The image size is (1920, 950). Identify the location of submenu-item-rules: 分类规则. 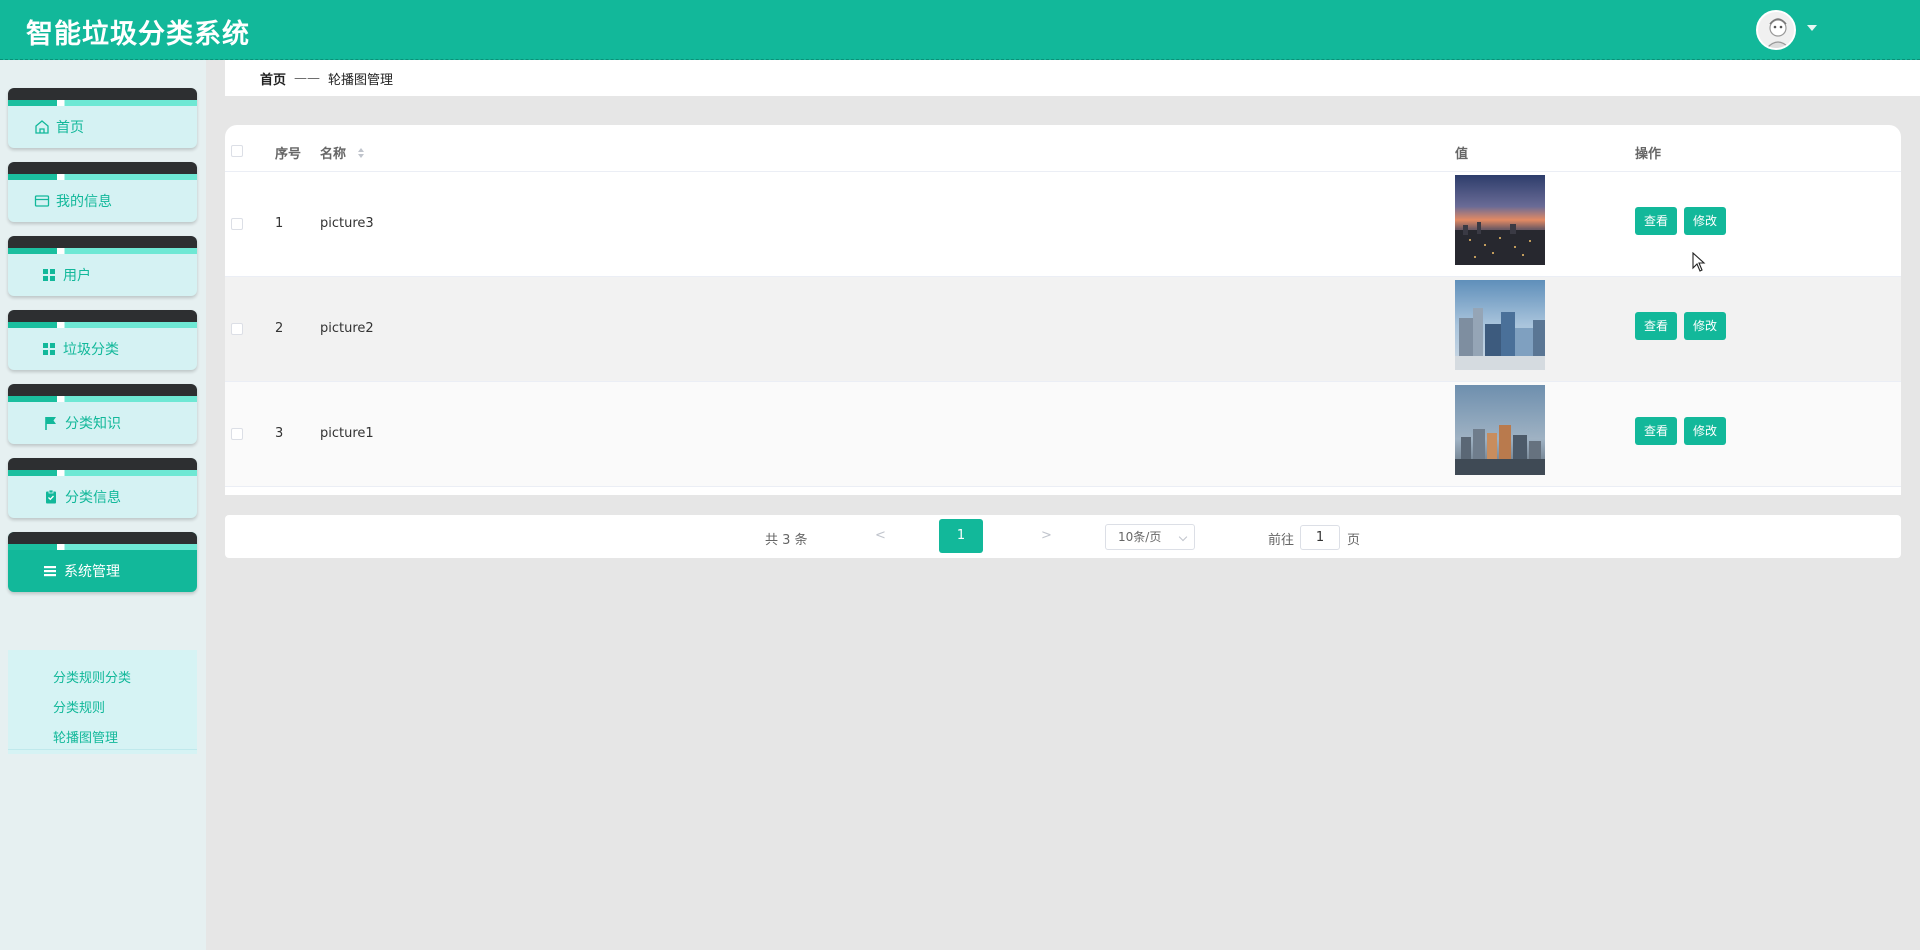
(79, 706).